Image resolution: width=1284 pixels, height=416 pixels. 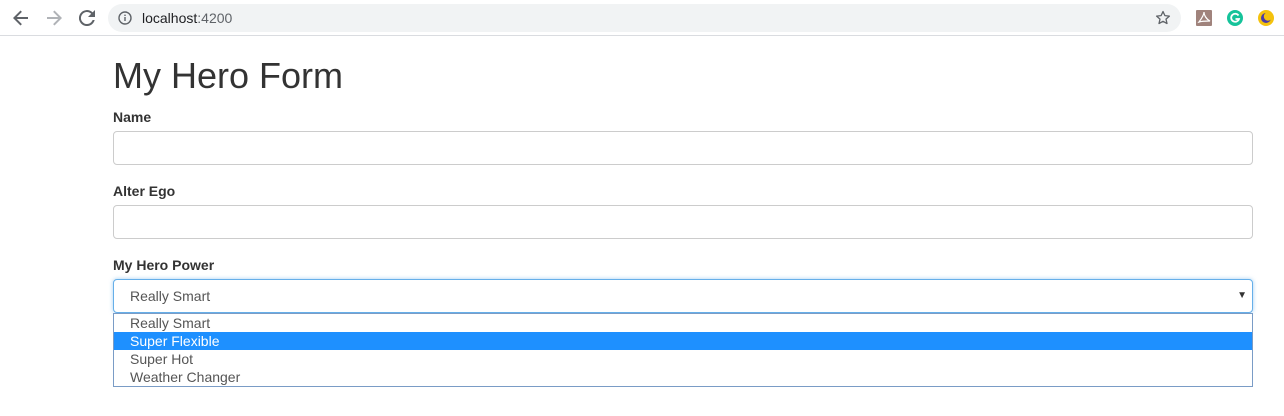 I want to click on url-port: :4200, so click(x=215, y=18).